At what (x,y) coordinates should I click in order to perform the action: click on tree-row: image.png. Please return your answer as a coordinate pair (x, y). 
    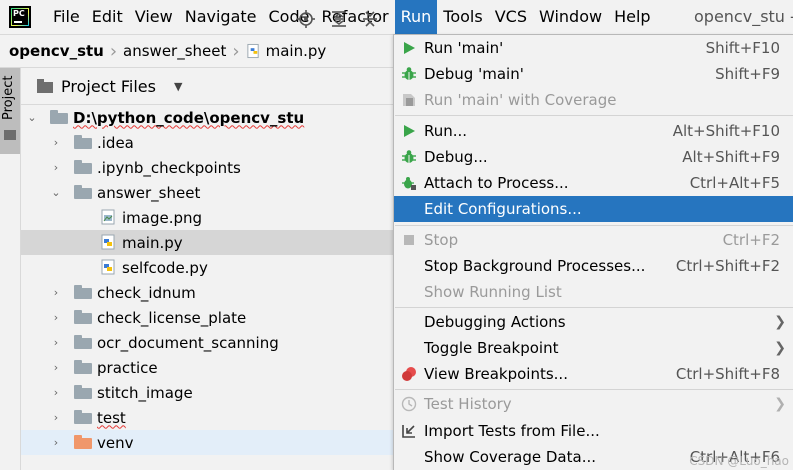
    Looking at the image, I should click on (207, 217).